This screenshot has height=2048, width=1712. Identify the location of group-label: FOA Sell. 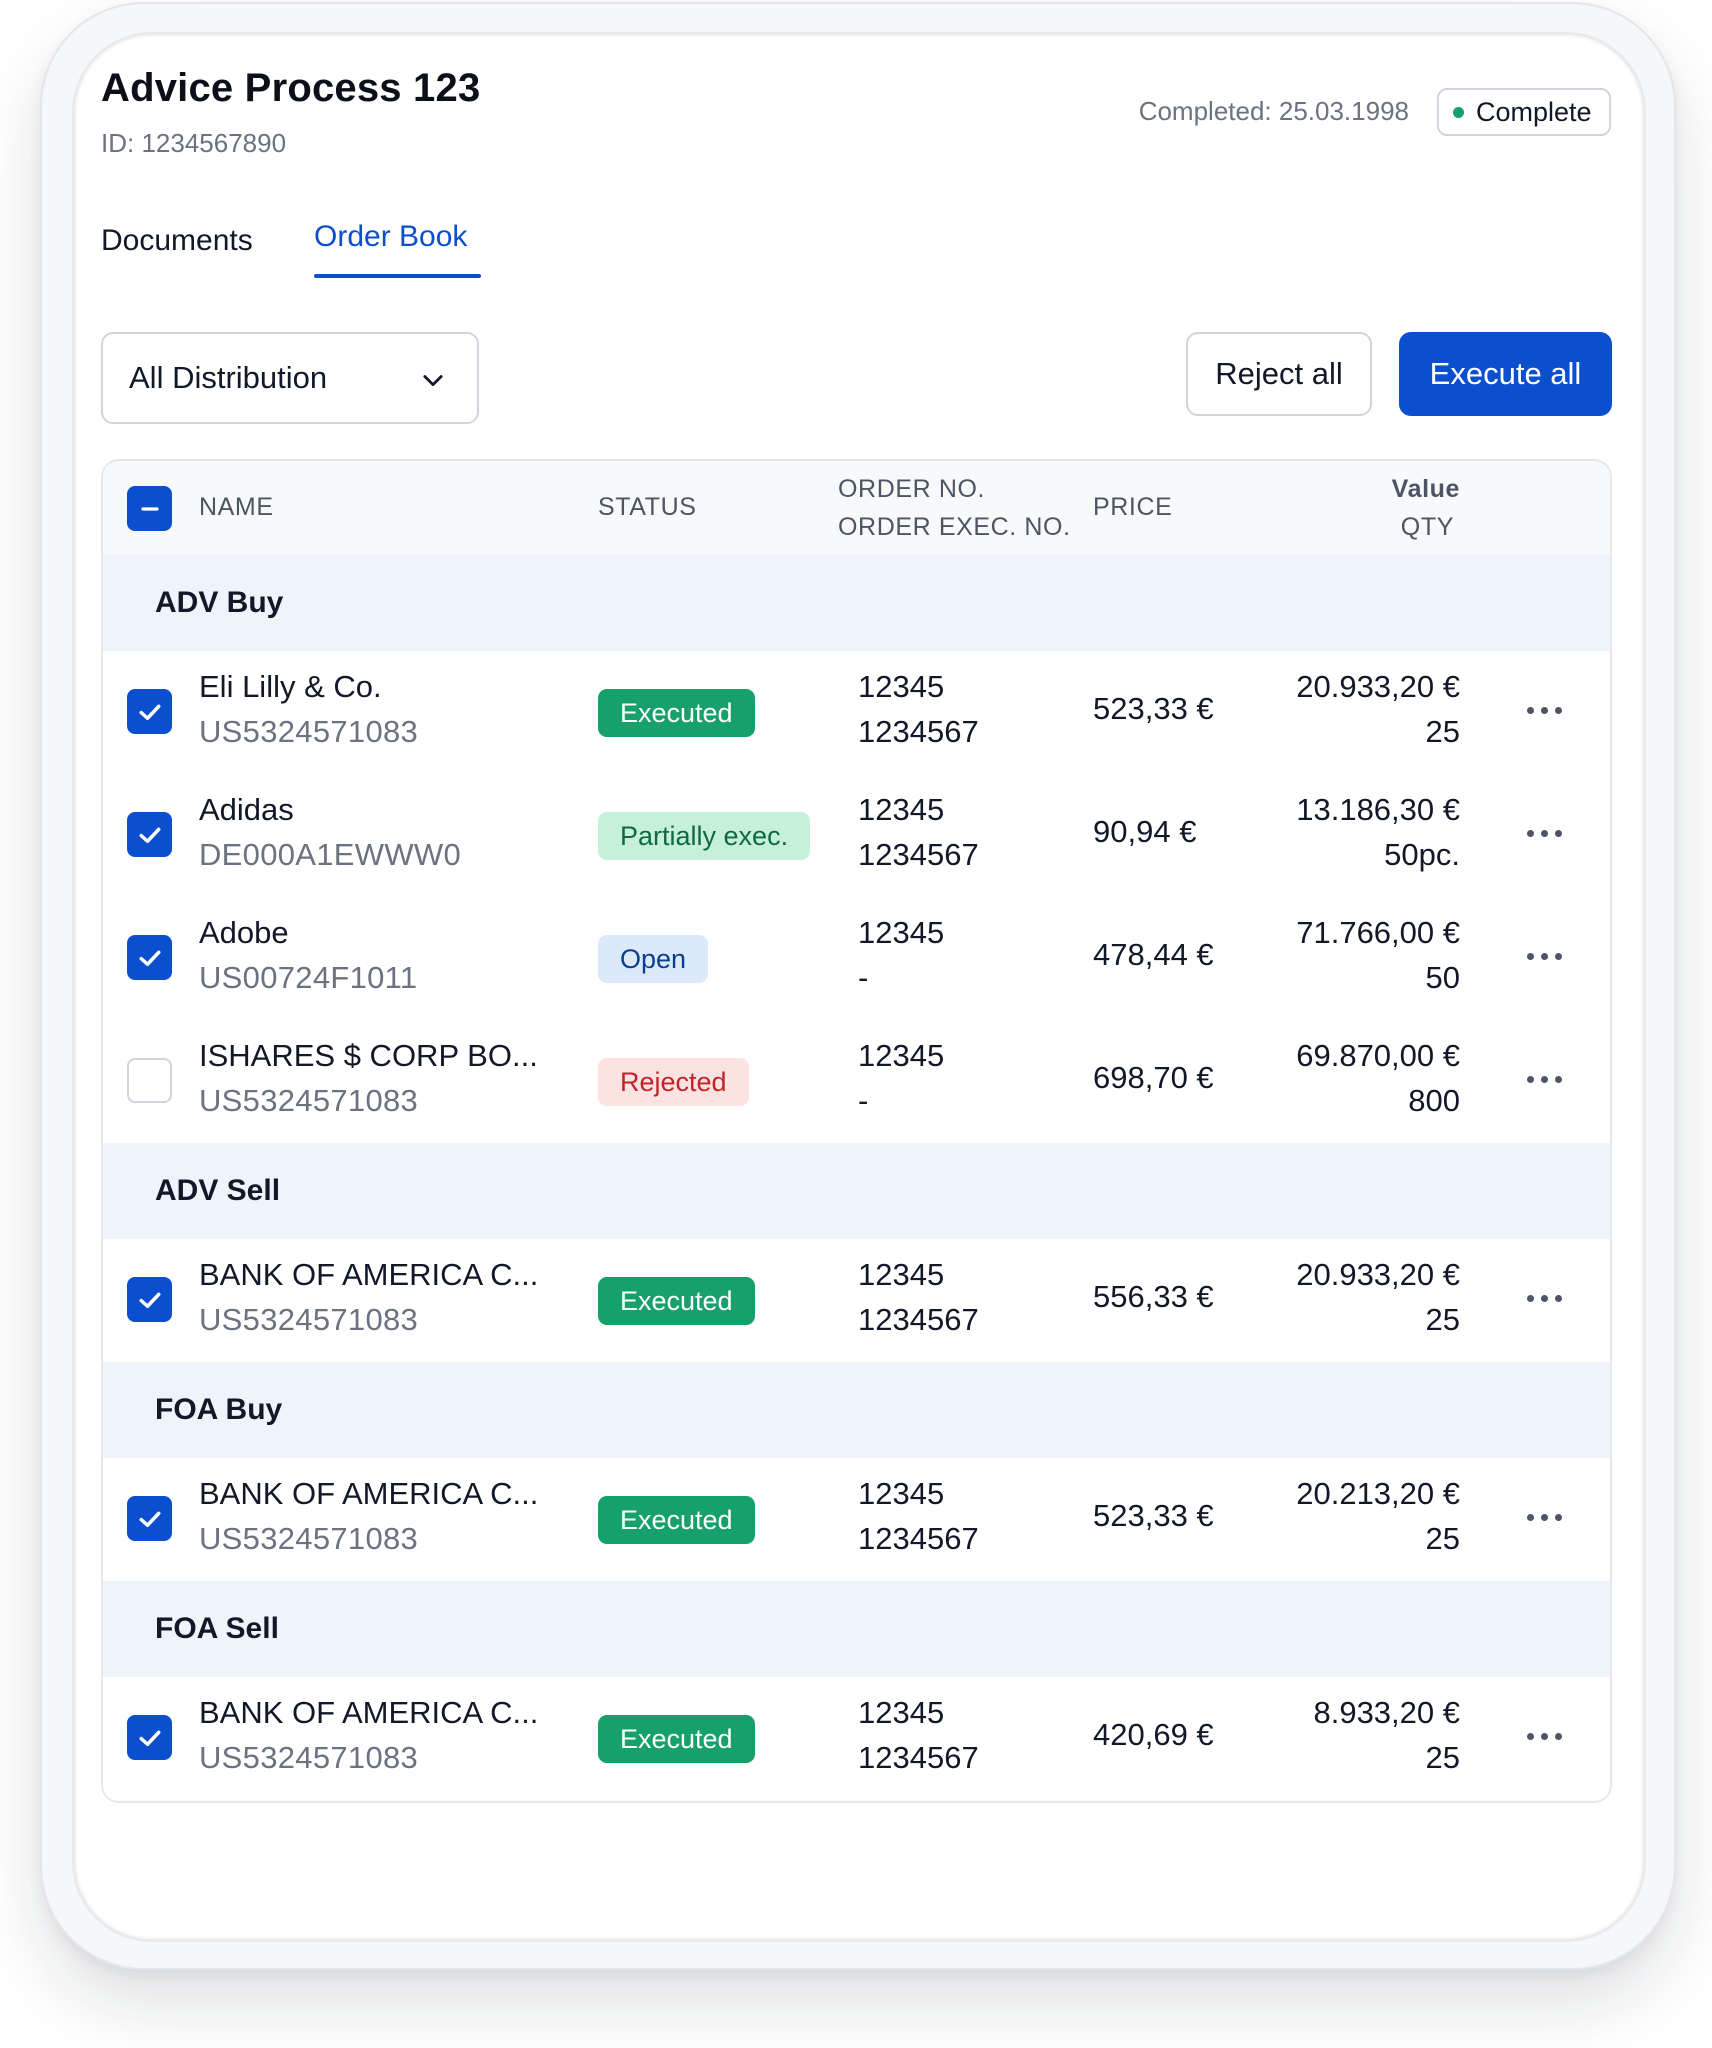
(217, 1628).